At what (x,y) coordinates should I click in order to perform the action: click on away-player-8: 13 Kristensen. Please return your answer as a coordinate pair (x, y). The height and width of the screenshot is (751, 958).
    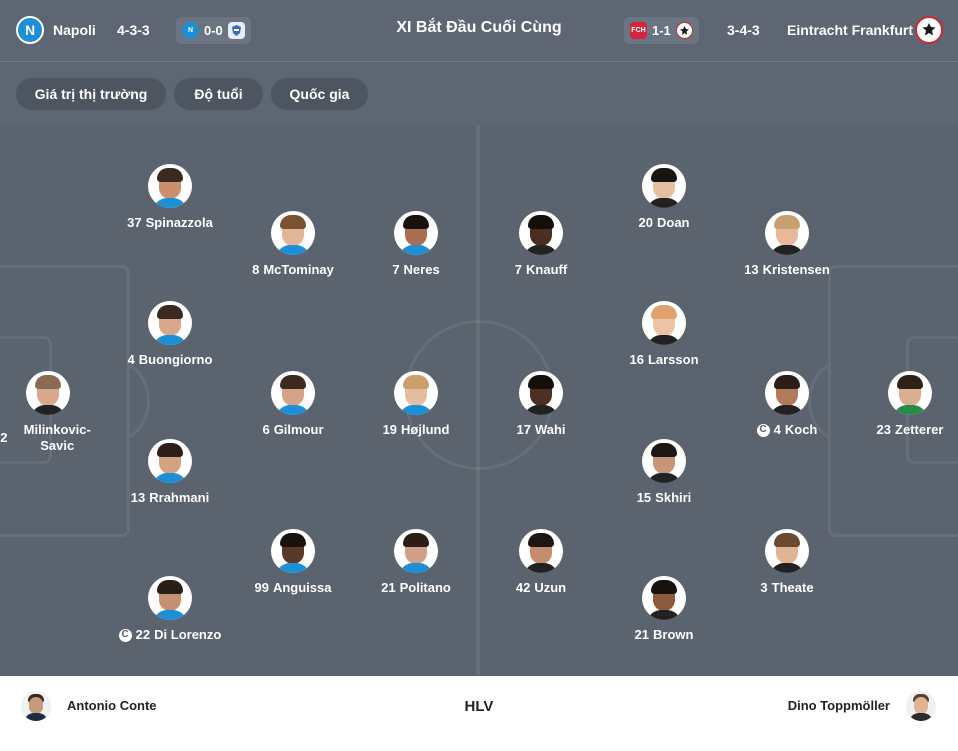
    Looking at the image, I should click on (787, 244).